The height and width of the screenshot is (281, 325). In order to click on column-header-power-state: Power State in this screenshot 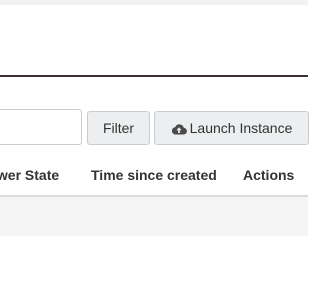, I will do `click(29, 175)`.